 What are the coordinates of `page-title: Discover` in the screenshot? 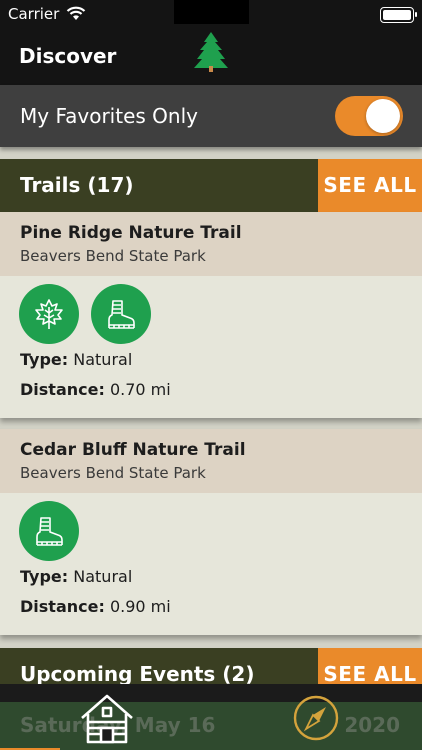 It's located at (68, 56).